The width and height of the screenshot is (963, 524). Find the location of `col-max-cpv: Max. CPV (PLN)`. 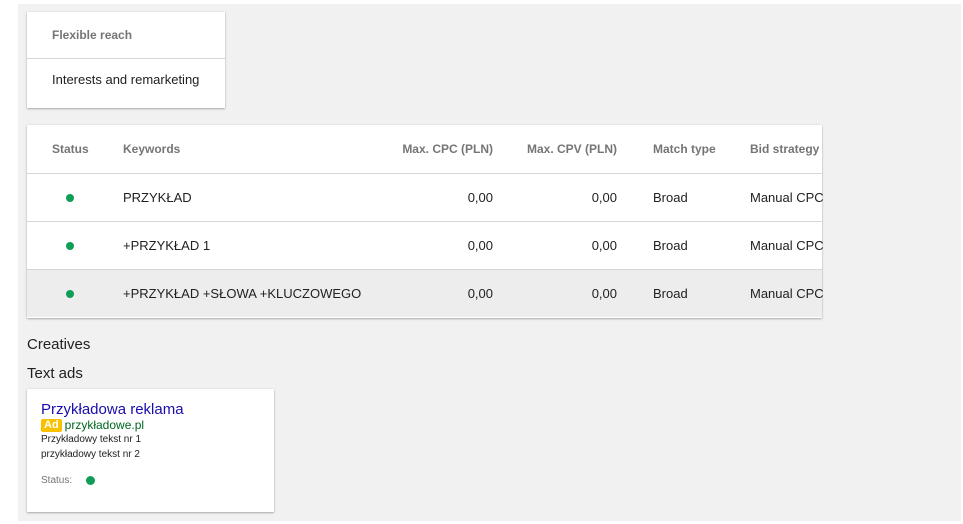

col-max-cpv: Max. CPV (PLN) is located at coordinates (555, 149).